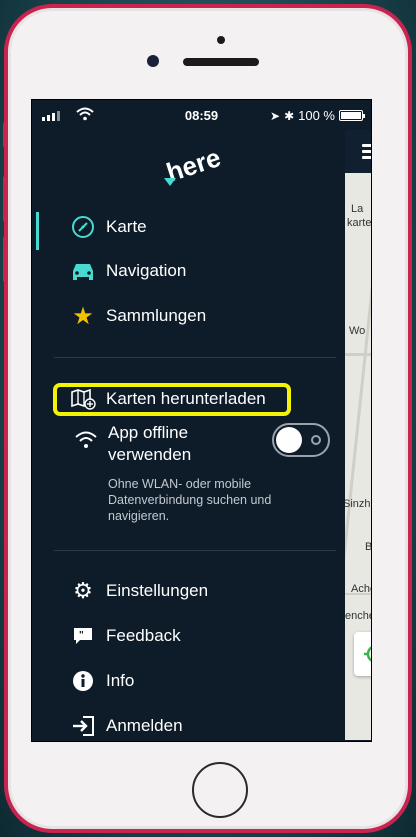 This screenshot has width=416, height=837. I want to click on map-label: B, so click(368, 547).